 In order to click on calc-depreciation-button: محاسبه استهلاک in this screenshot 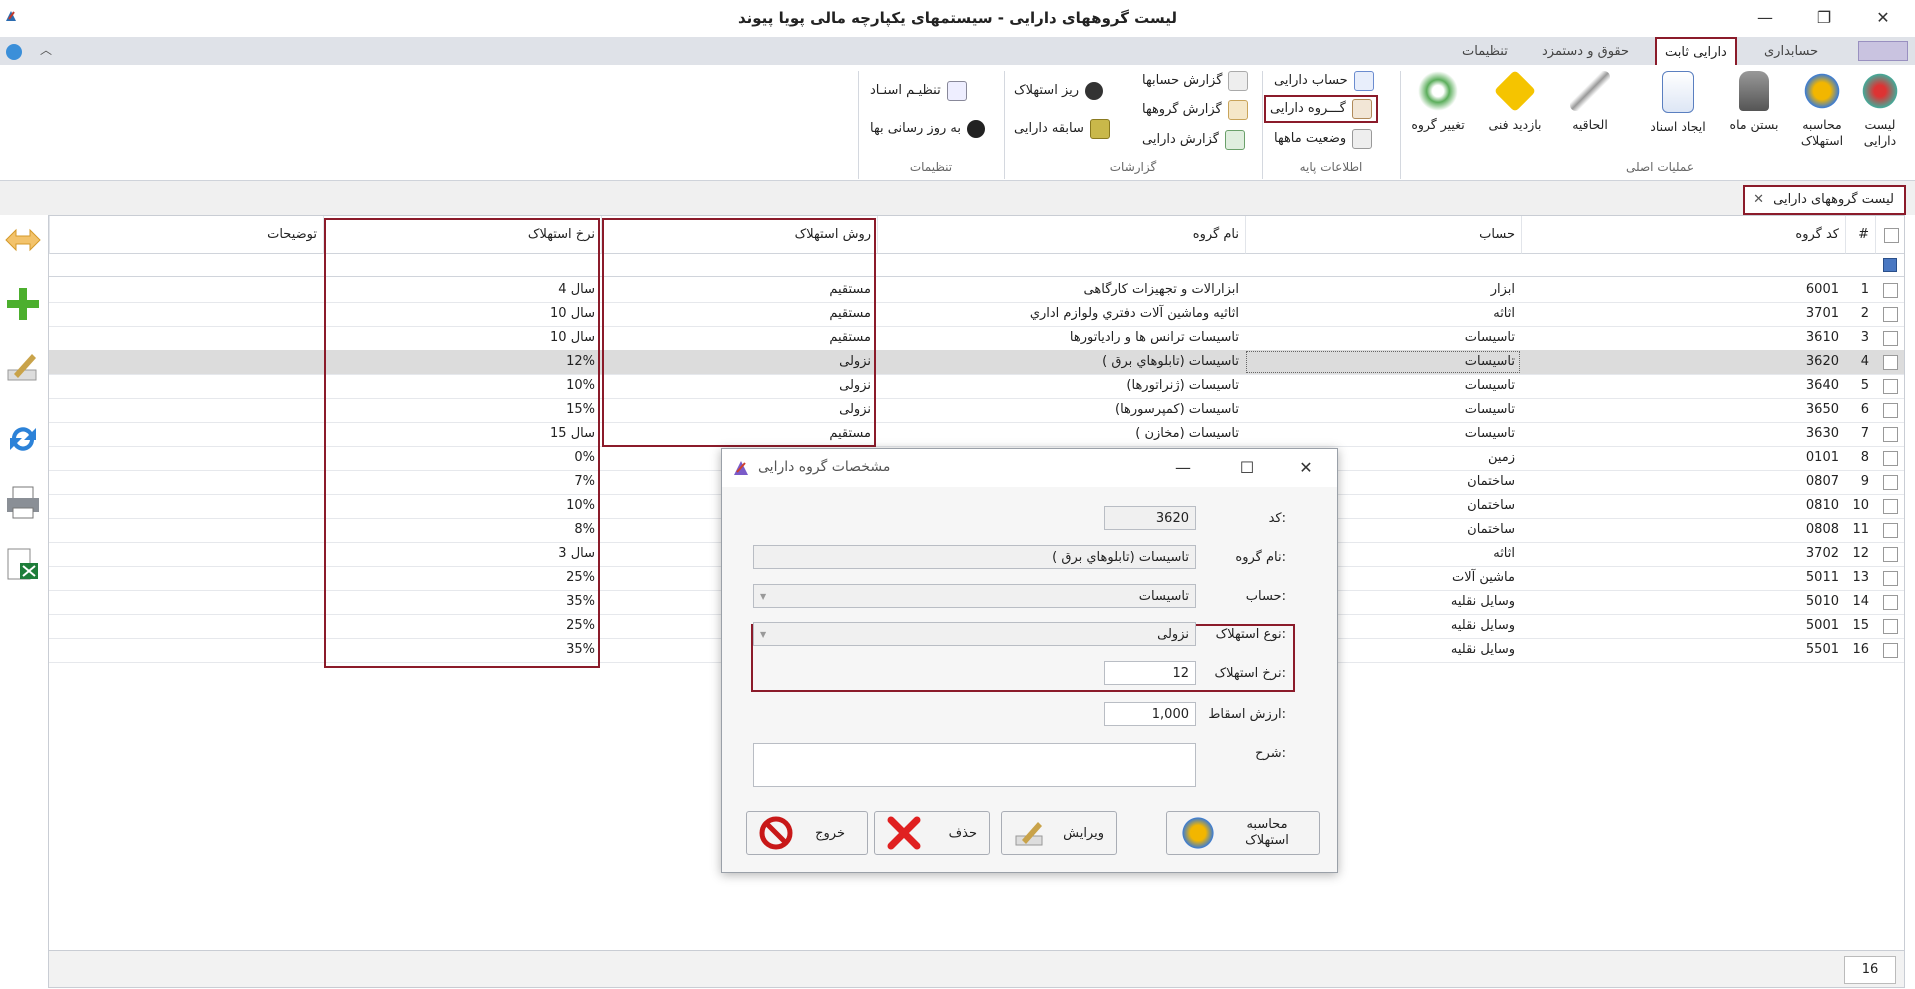, I will do `click(1822, 110)`.